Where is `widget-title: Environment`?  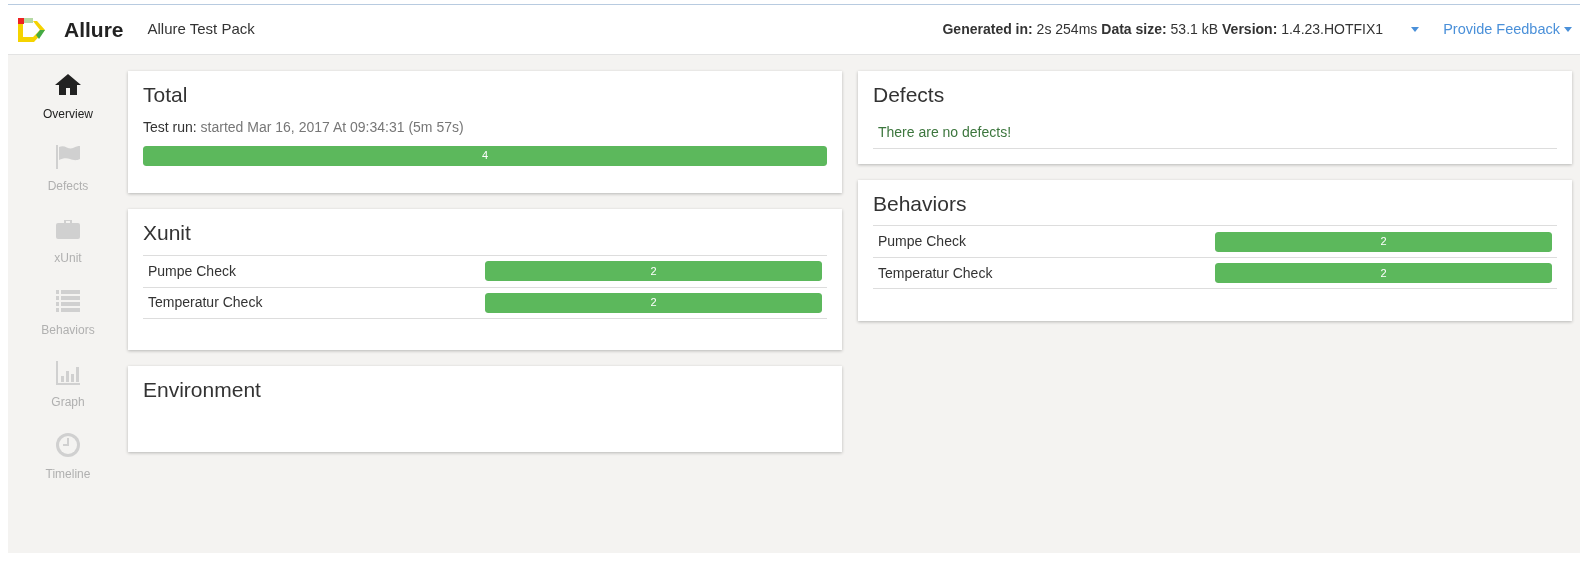
widget-title: Environment is located at coordinates (202, 390).